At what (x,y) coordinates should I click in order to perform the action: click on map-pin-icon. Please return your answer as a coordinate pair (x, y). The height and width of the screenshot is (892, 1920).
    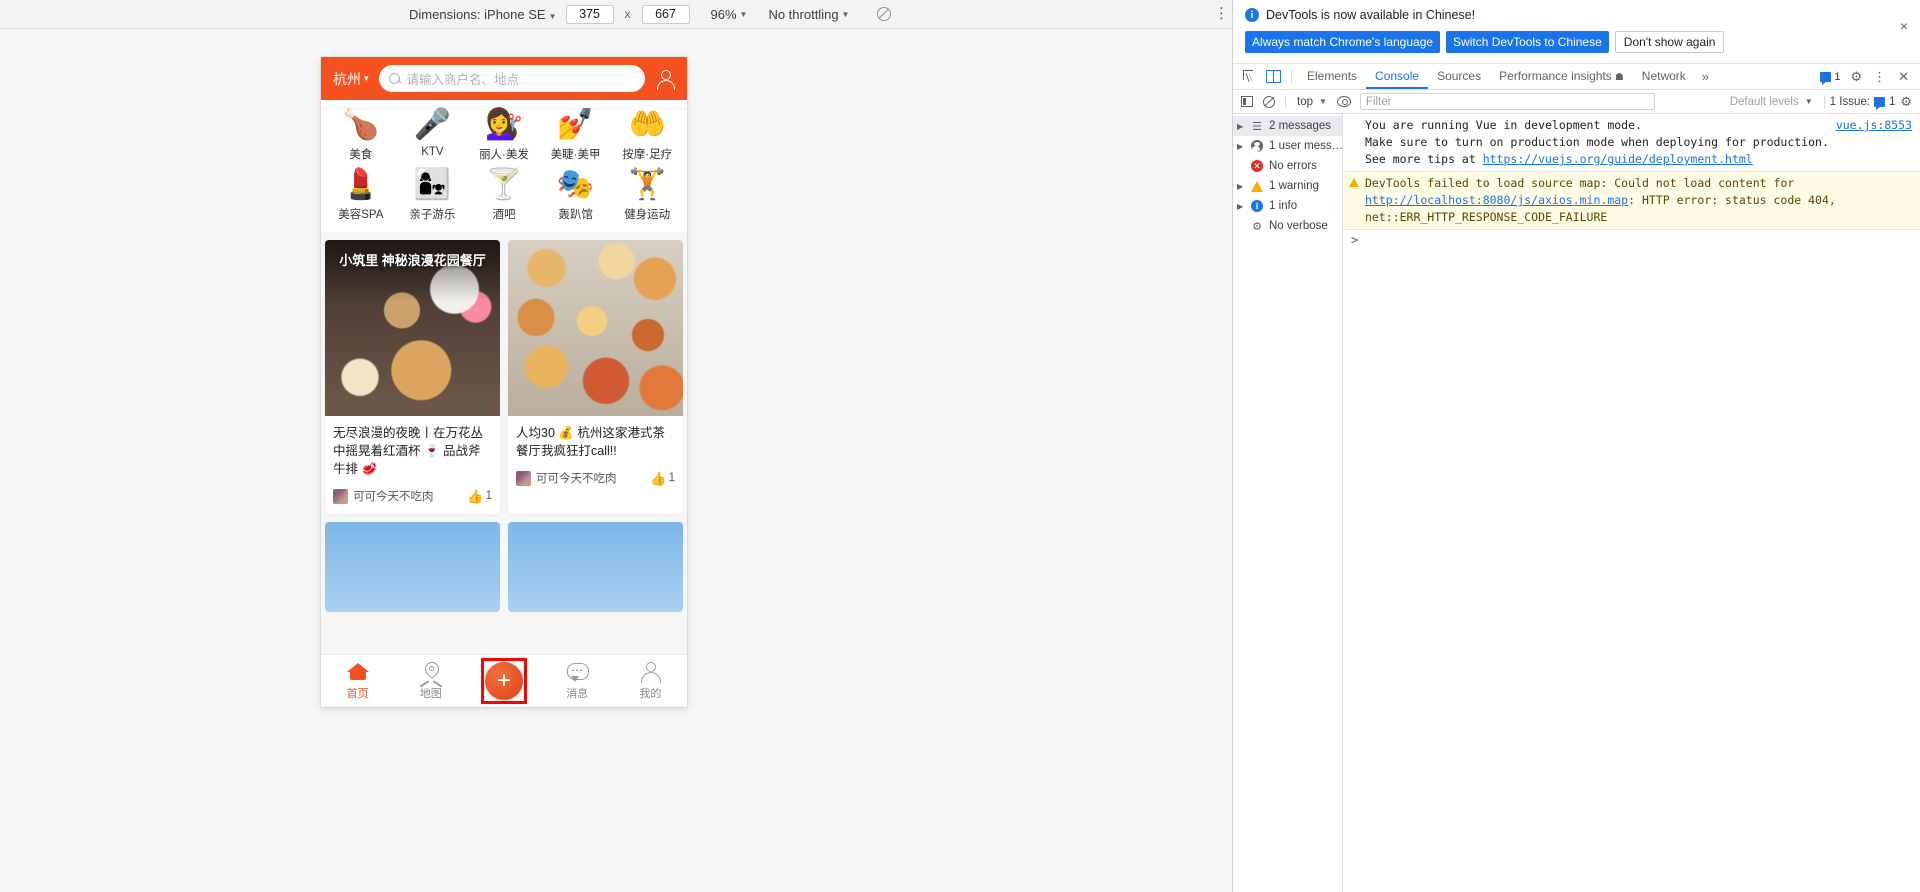
    Looking at the image, I should click on (431, 672).